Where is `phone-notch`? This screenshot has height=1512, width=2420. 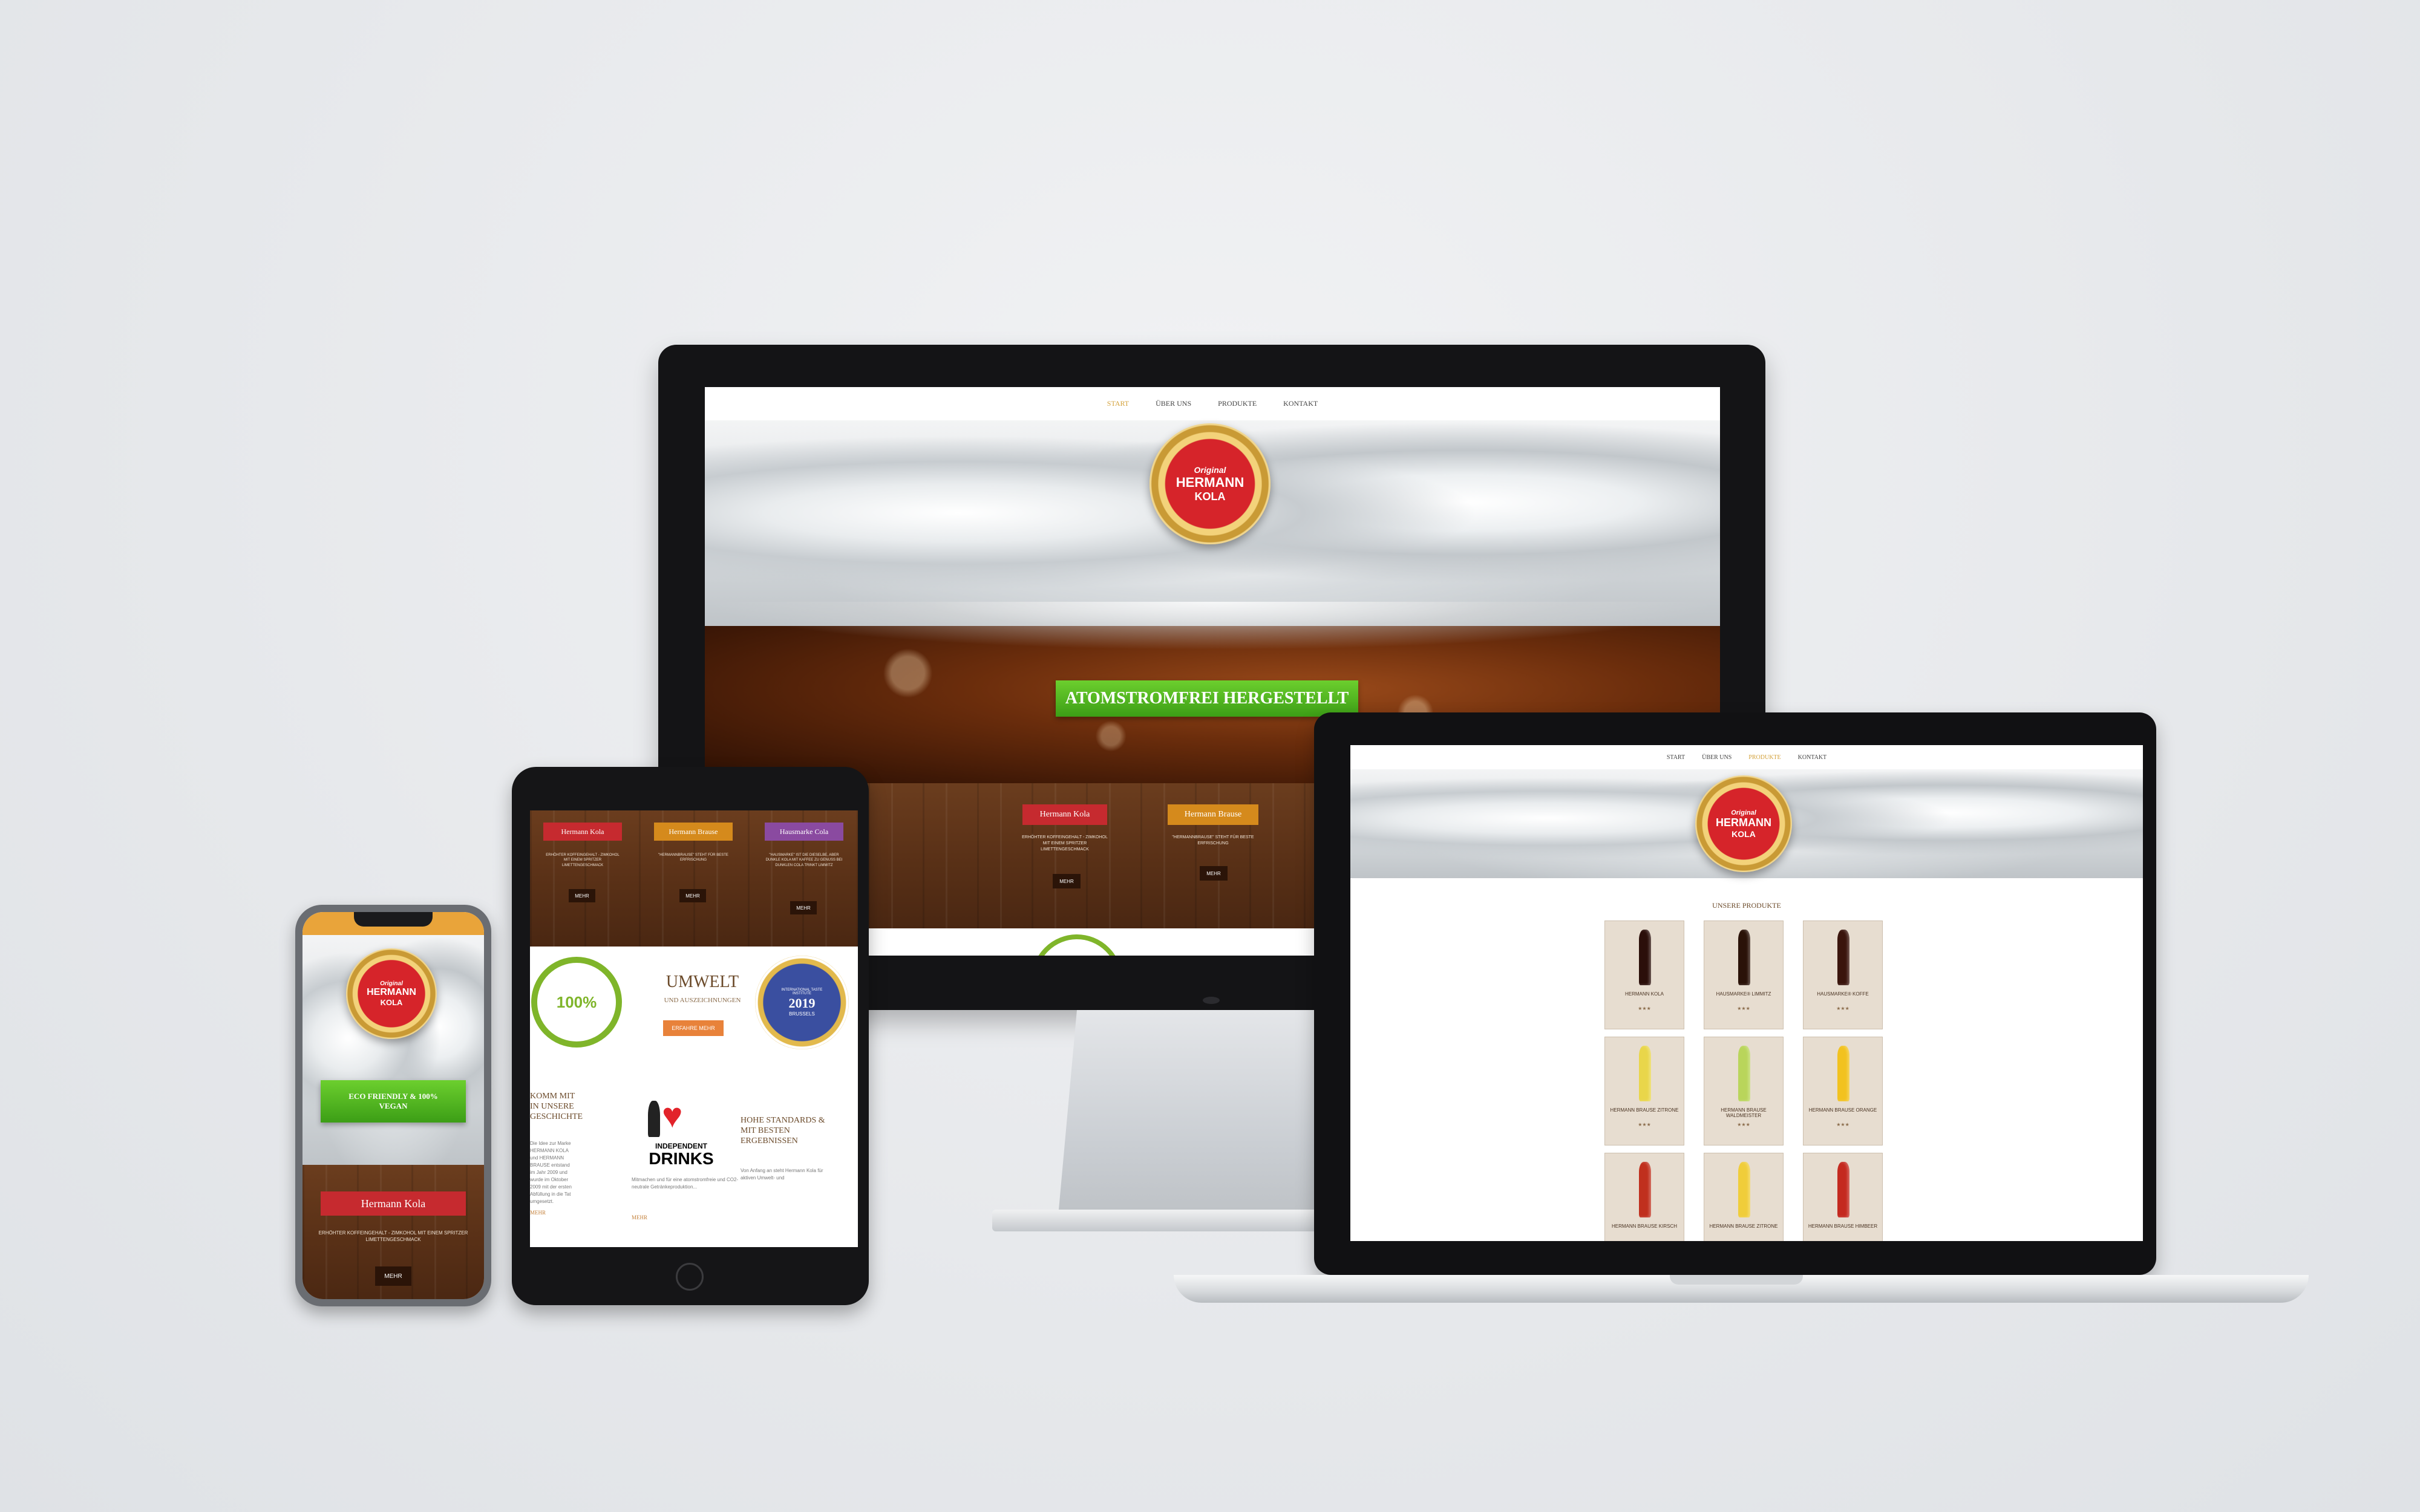 phone-notch is located at coordinates (393, 920).